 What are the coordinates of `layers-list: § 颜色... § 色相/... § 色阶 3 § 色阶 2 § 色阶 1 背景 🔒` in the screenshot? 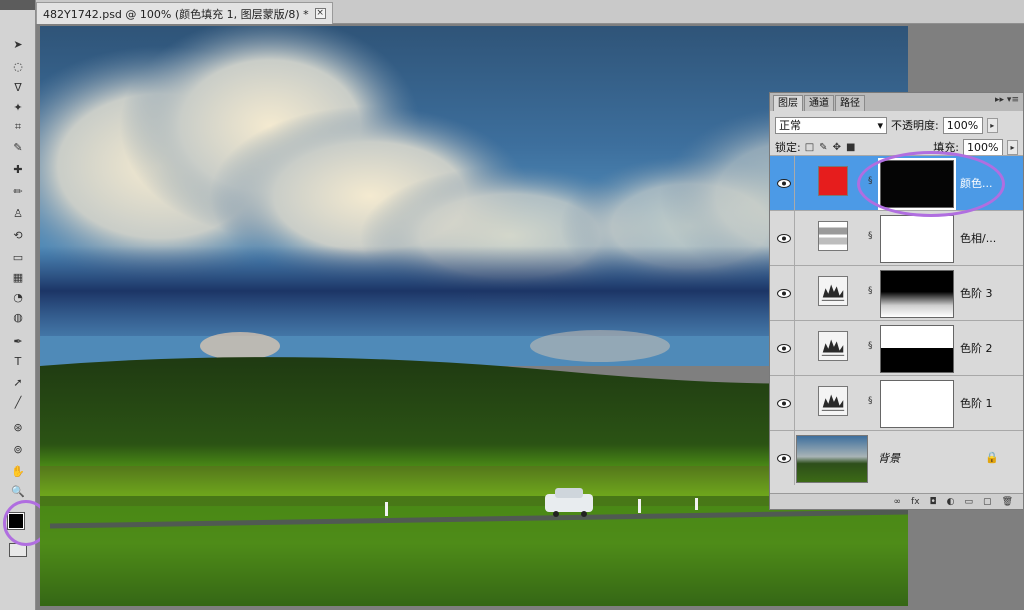 It's located at (896, 320).